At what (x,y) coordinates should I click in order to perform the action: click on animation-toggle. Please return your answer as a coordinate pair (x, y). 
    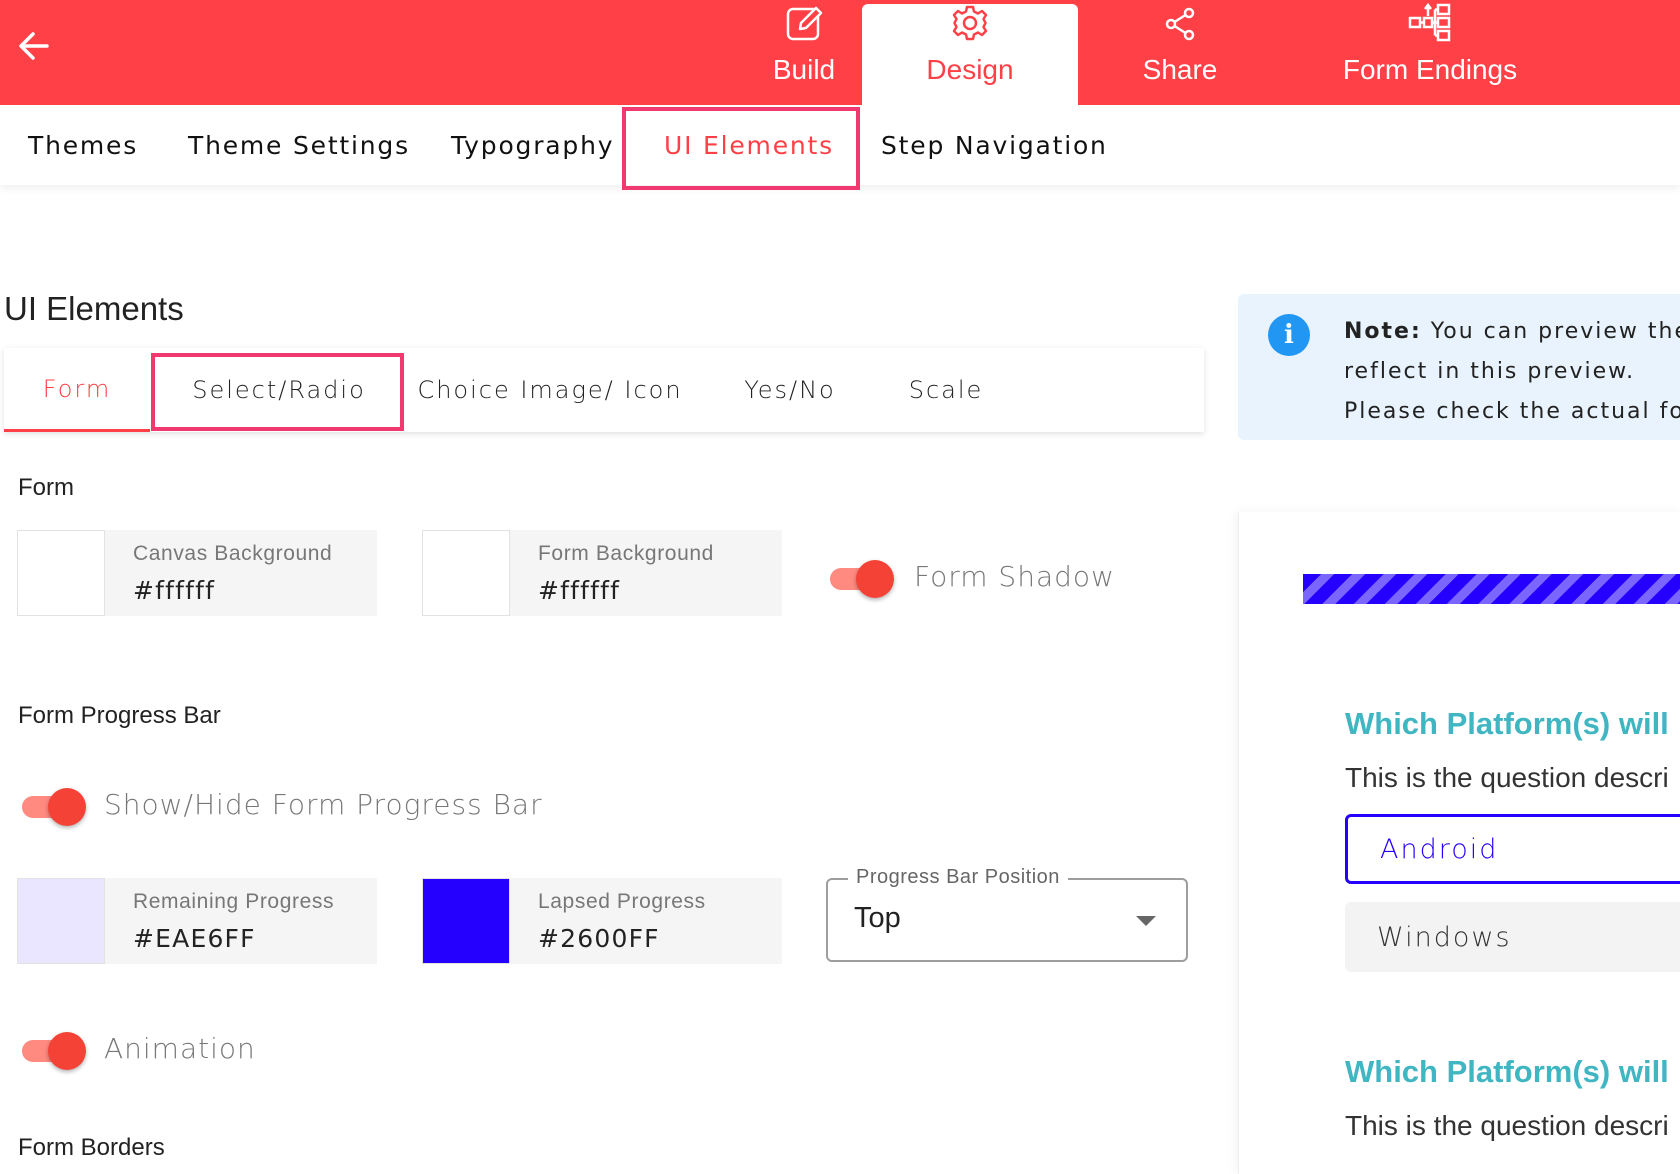
    Looking at the image, I should click on (52, 1050).